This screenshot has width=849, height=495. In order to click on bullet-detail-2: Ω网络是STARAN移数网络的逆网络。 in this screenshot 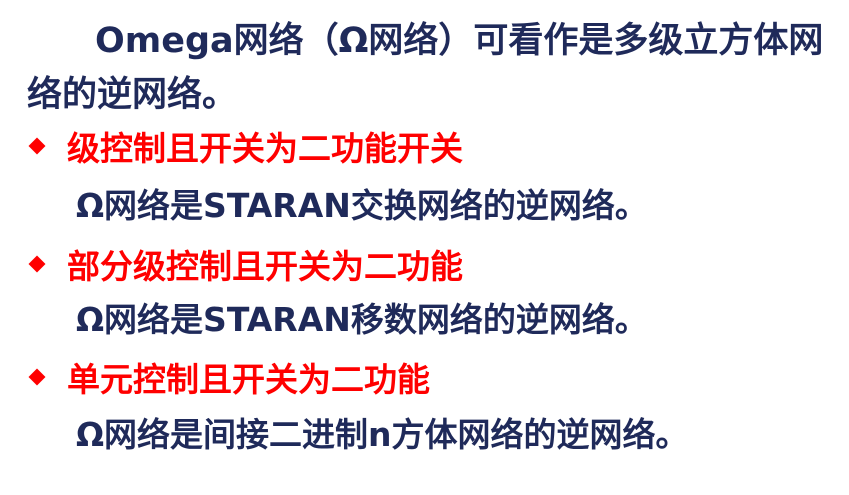, I will do `click(362, 319)`.